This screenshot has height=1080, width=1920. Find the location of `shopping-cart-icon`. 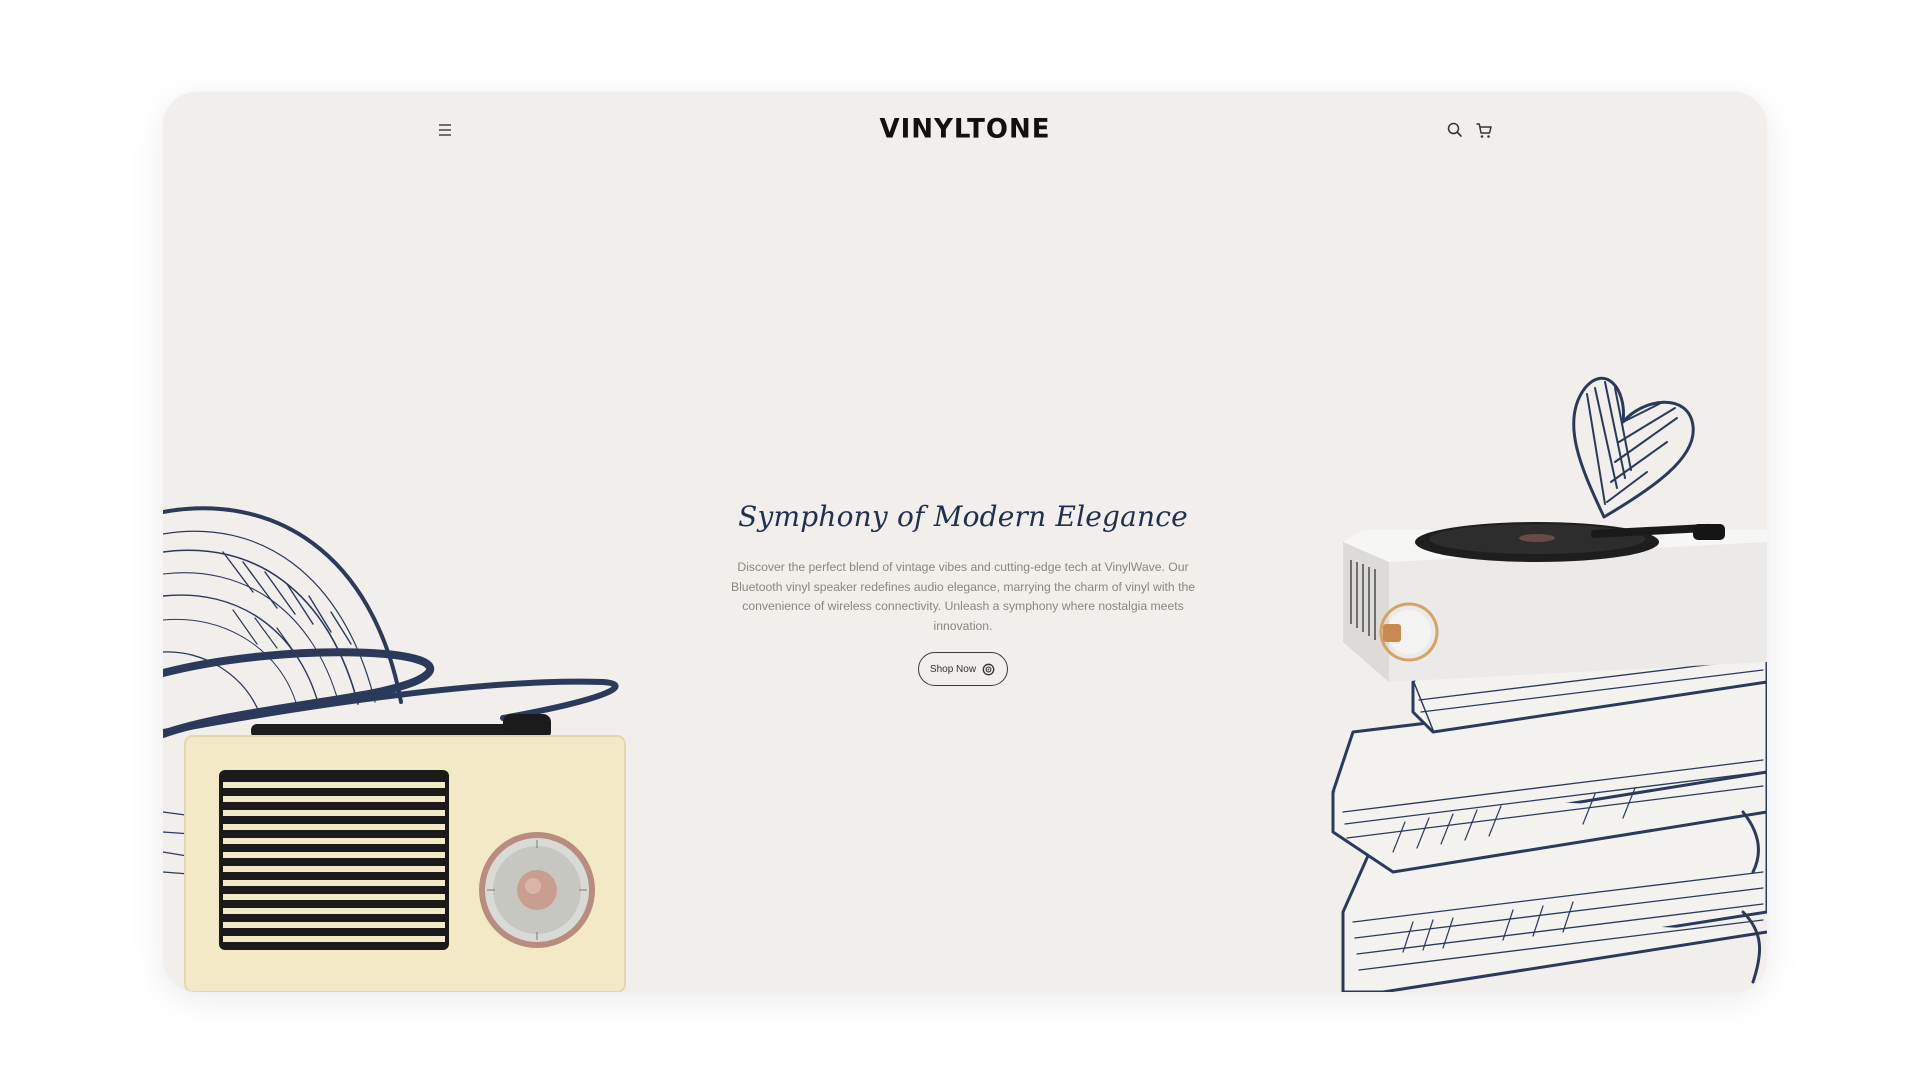

shopping-cart-icon is located at coordinates (1484, 130).